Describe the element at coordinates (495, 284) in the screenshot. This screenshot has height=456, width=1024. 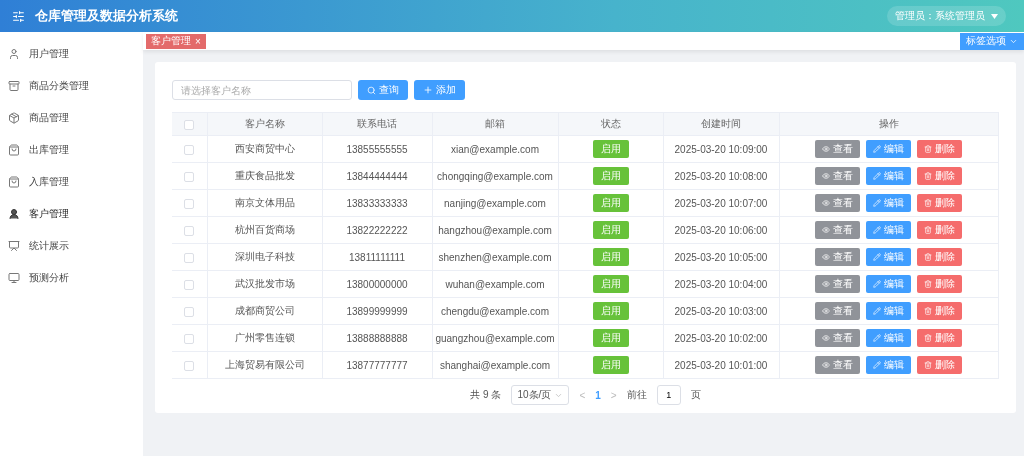
I see `table-cell: wuhan@example.com` at that location.